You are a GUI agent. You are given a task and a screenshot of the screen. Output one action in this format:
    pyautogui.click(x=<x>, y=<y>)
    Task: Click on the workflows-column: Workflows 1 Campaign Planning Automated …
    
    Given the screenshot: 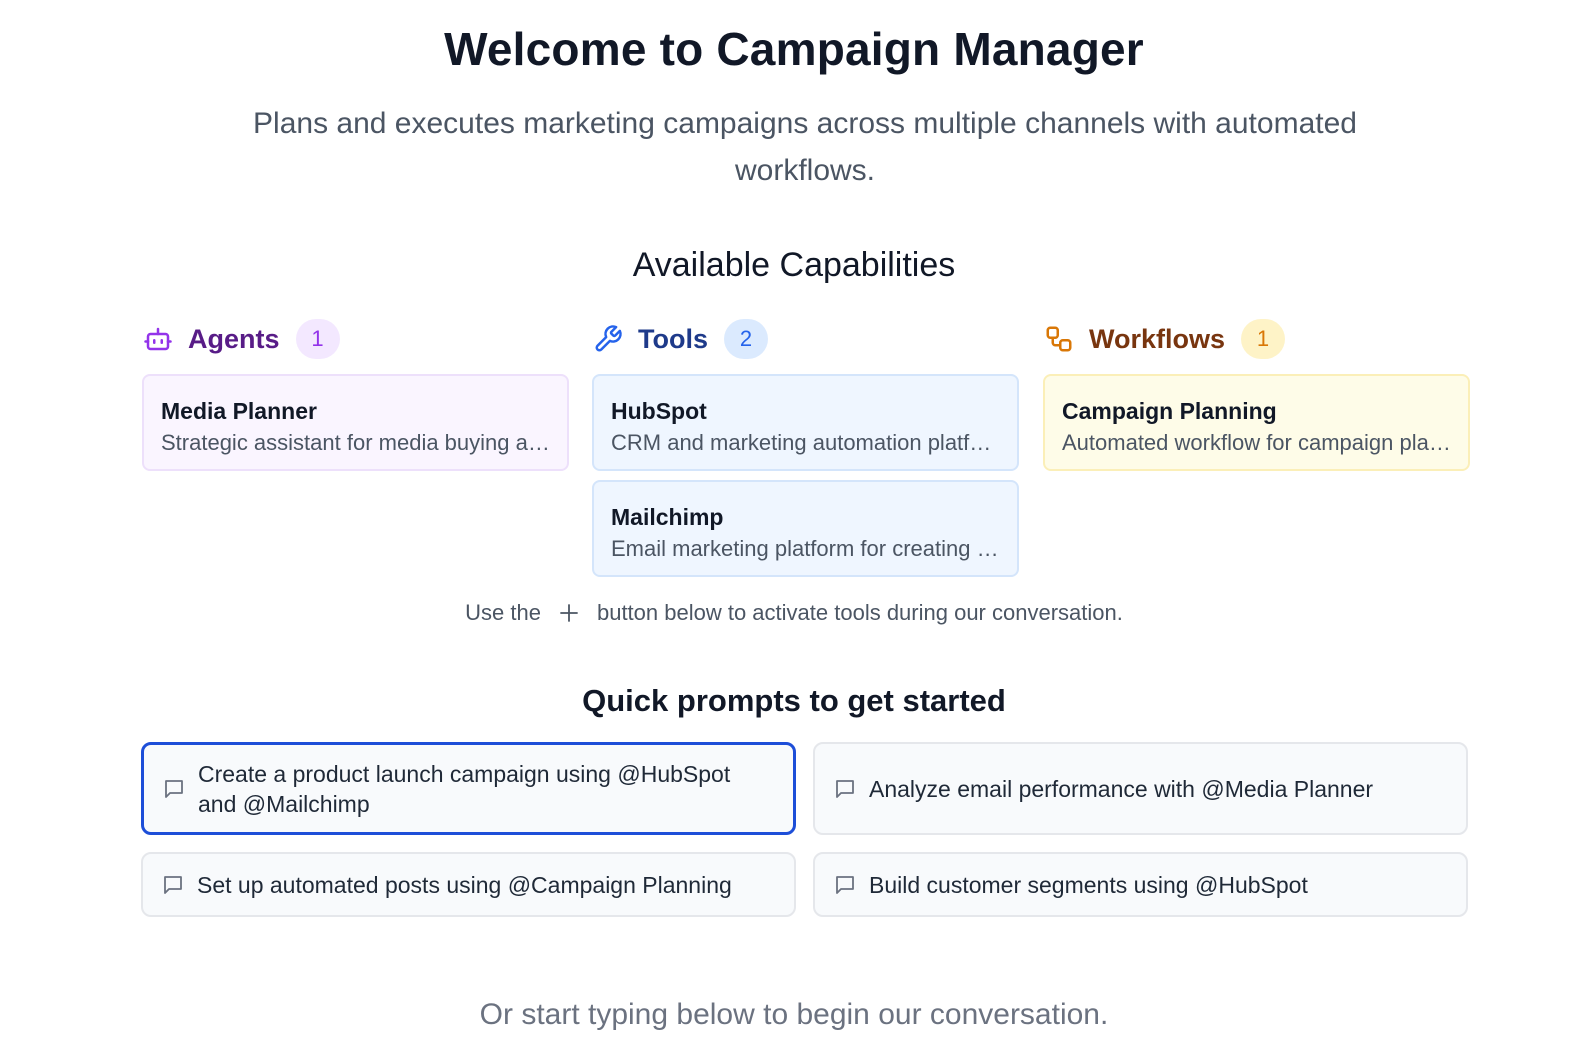 What is the action you would take?
    pyautogui.click(x=1256, y=399)
    